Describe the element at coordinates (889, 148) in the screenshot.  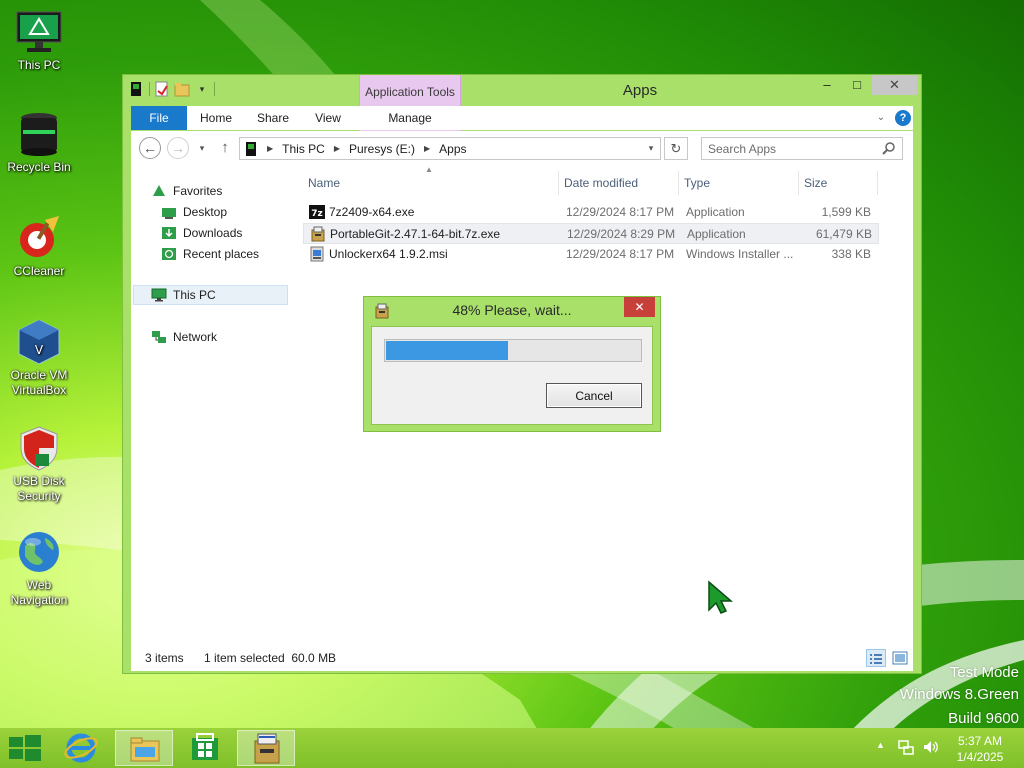
I see `search-icon` at that location.